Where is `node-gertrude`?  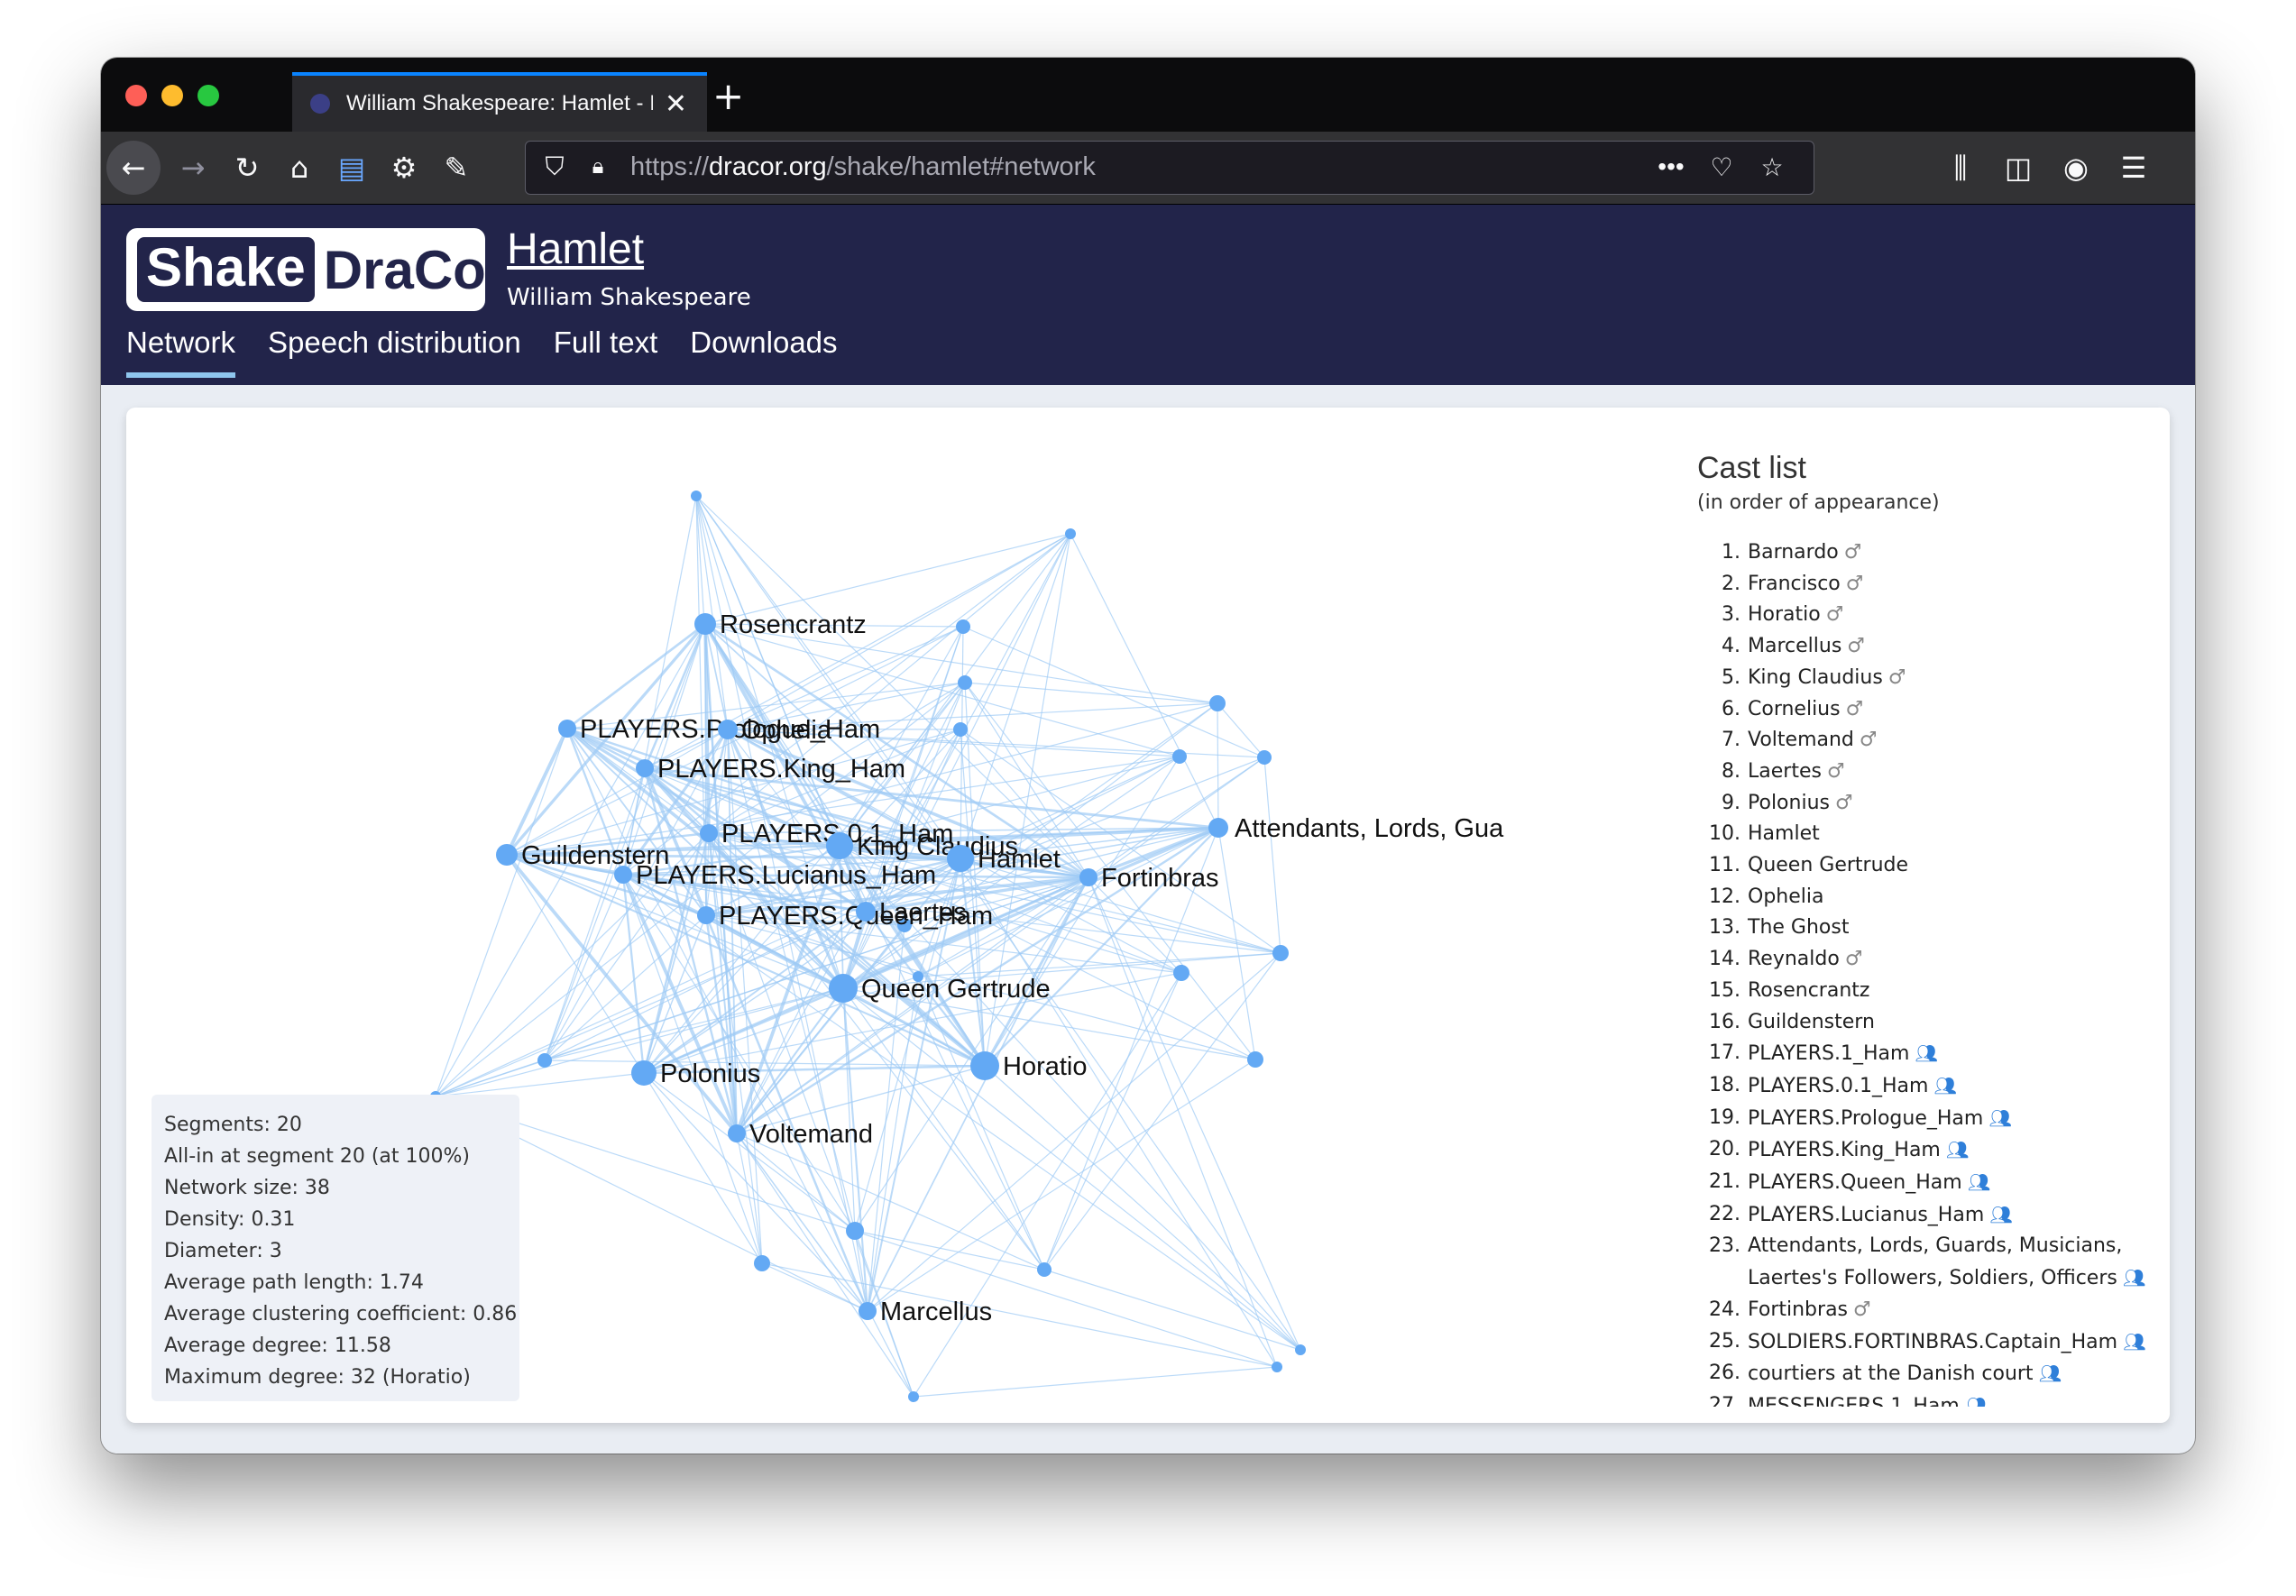 node-gertrude is located at coordinates (843, 988).